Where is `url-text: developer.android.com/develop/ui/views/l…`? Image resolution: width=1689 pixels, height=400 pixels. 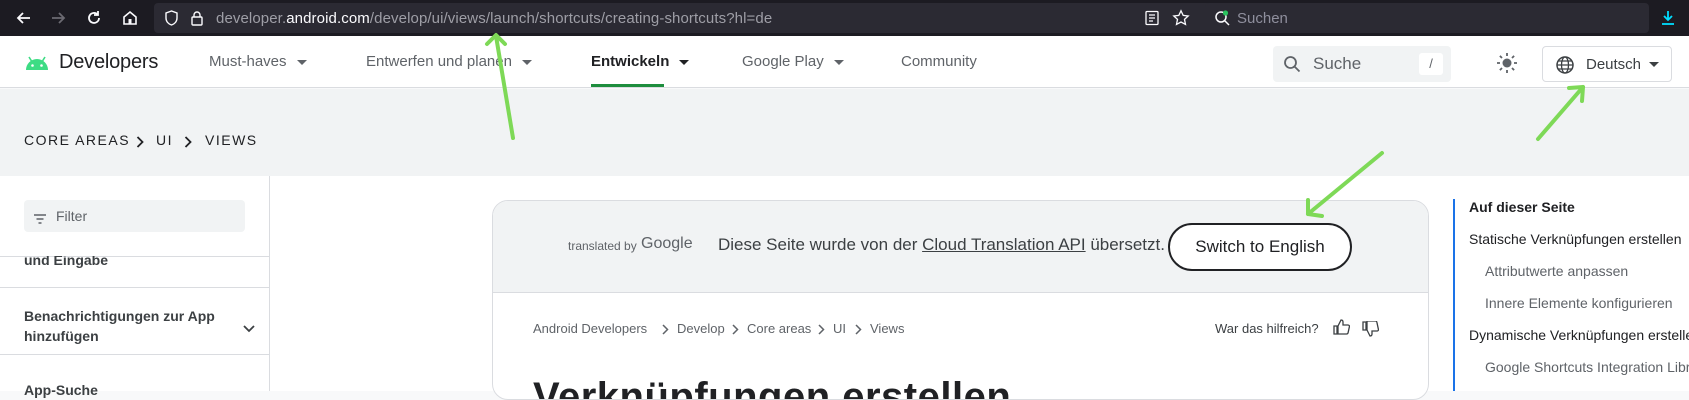 url-text: developer.android.com/develop/ui/views/l… is located at coordinates (494, 18).